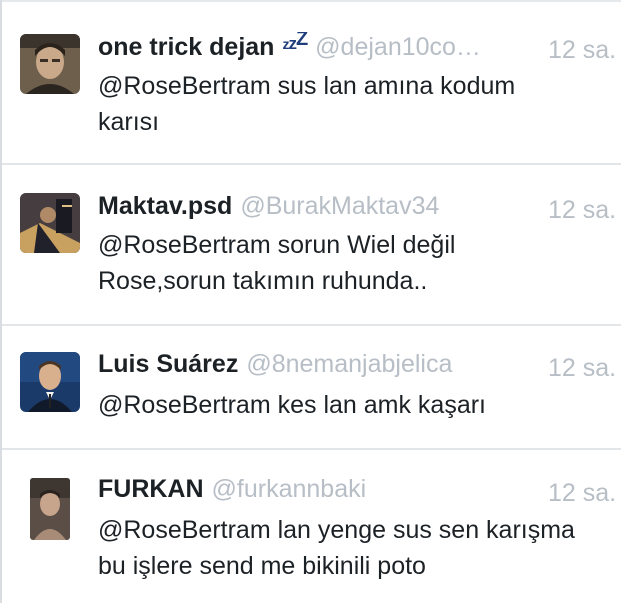 The height and width of the screenshot is (603, 621). Describe the element at coordinates (168, 364) in the screenshot. I see `display-name: Luis Suárez` at that location.